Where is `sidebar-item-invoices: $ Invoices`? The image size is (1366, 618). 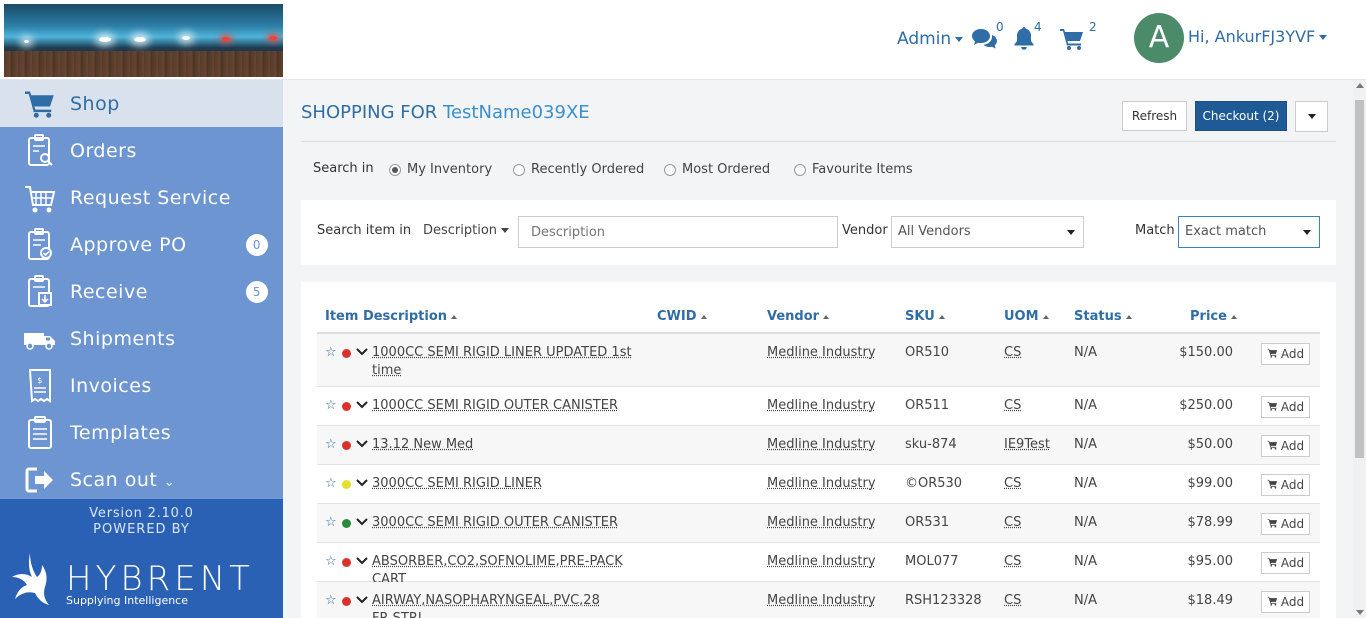 sidebar-item-invoices: $ Invoices is located at coordinates (141, 385).